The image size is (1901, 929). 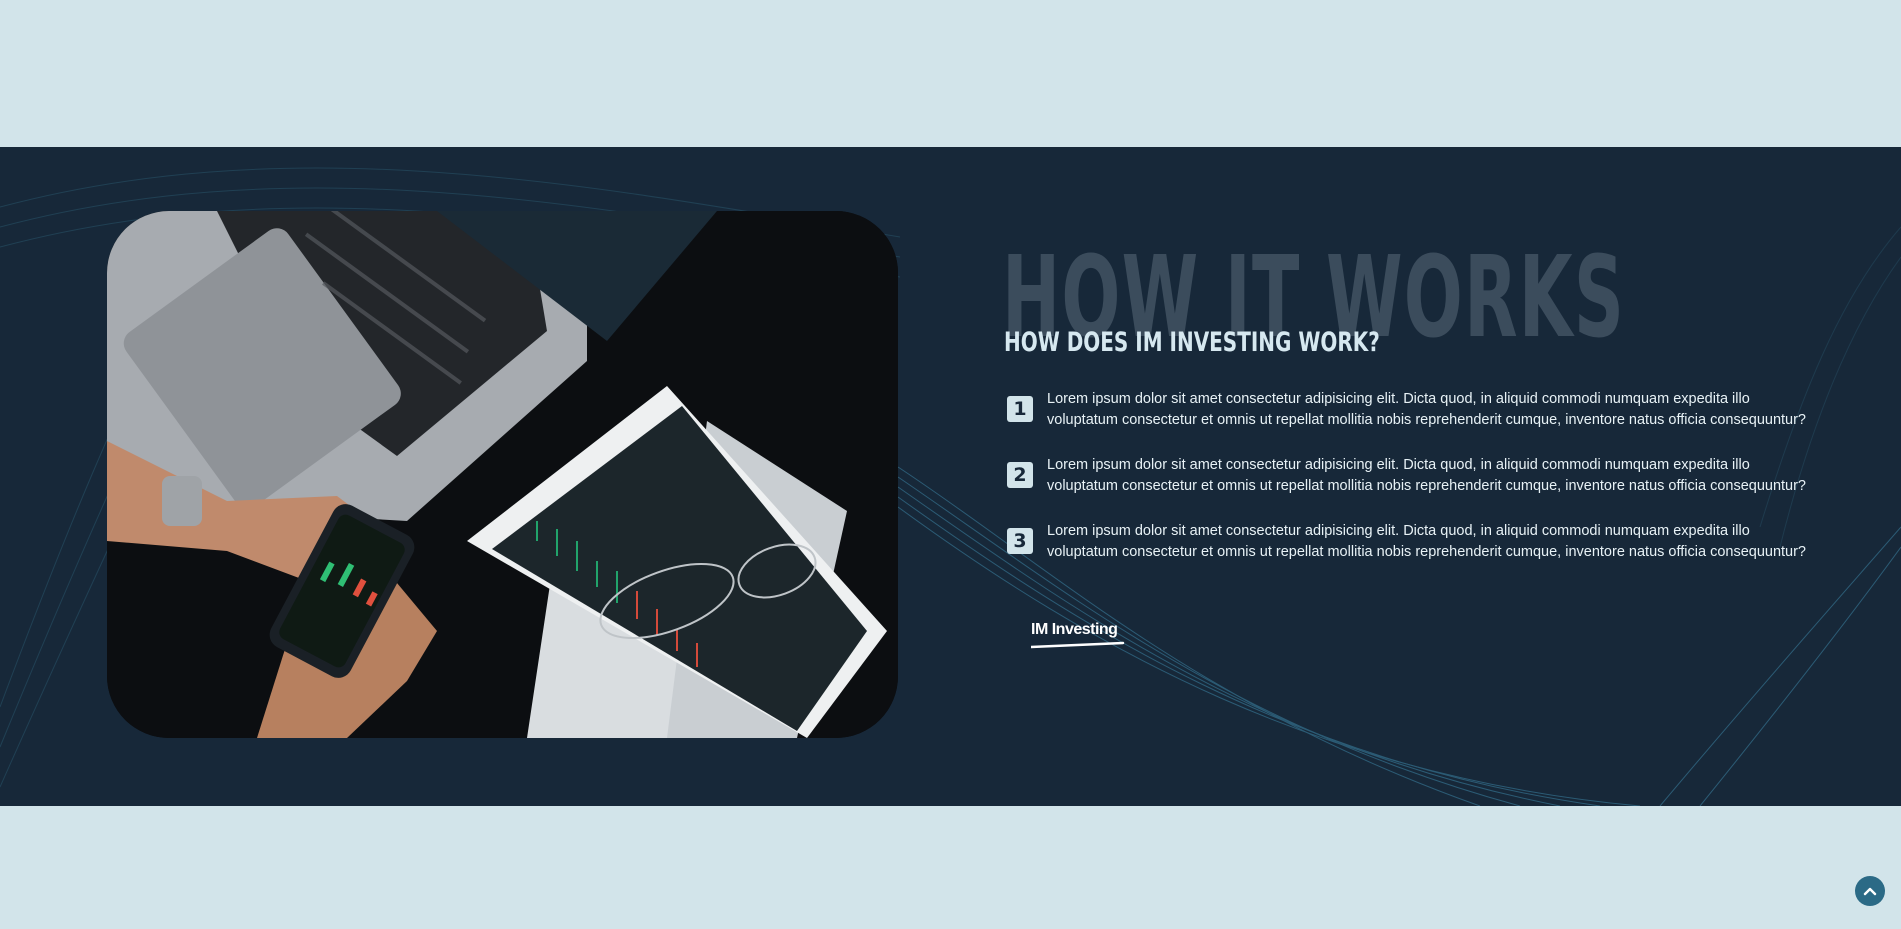 I want to click on step-number-badge: 3, so click(x=1020, y=541).